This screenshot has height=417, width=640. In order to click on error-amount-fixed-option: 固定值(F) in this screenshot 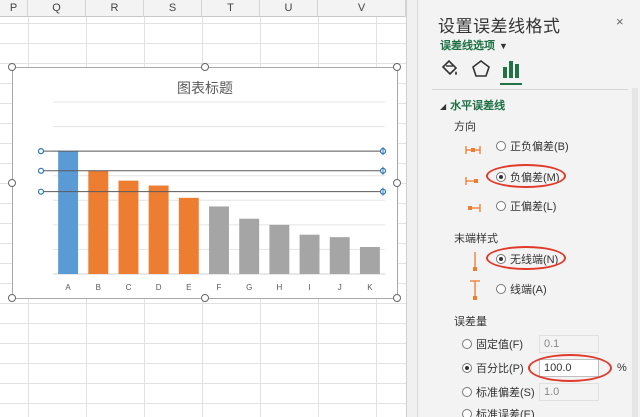, I will do `click(492, 344)`.